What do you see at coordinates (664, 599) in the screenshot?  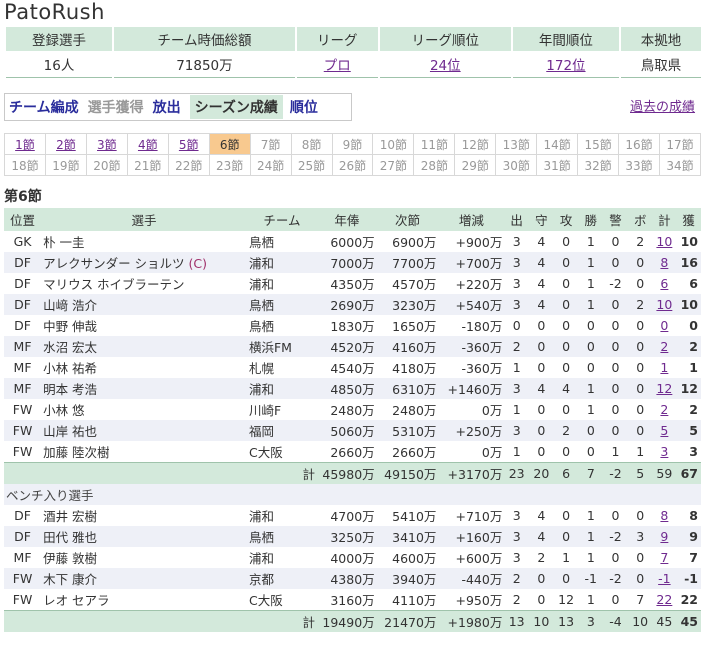 I see `points-link: 22` at bounding box center [664, 599].